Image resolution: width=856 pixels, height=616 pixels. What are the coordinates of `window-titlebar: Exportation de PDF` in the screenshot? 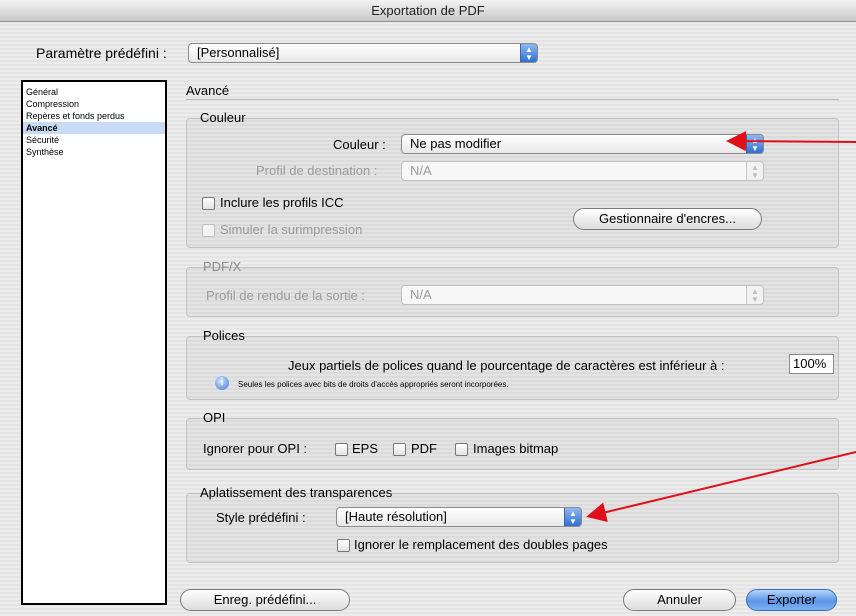 It's located at (428, 11).